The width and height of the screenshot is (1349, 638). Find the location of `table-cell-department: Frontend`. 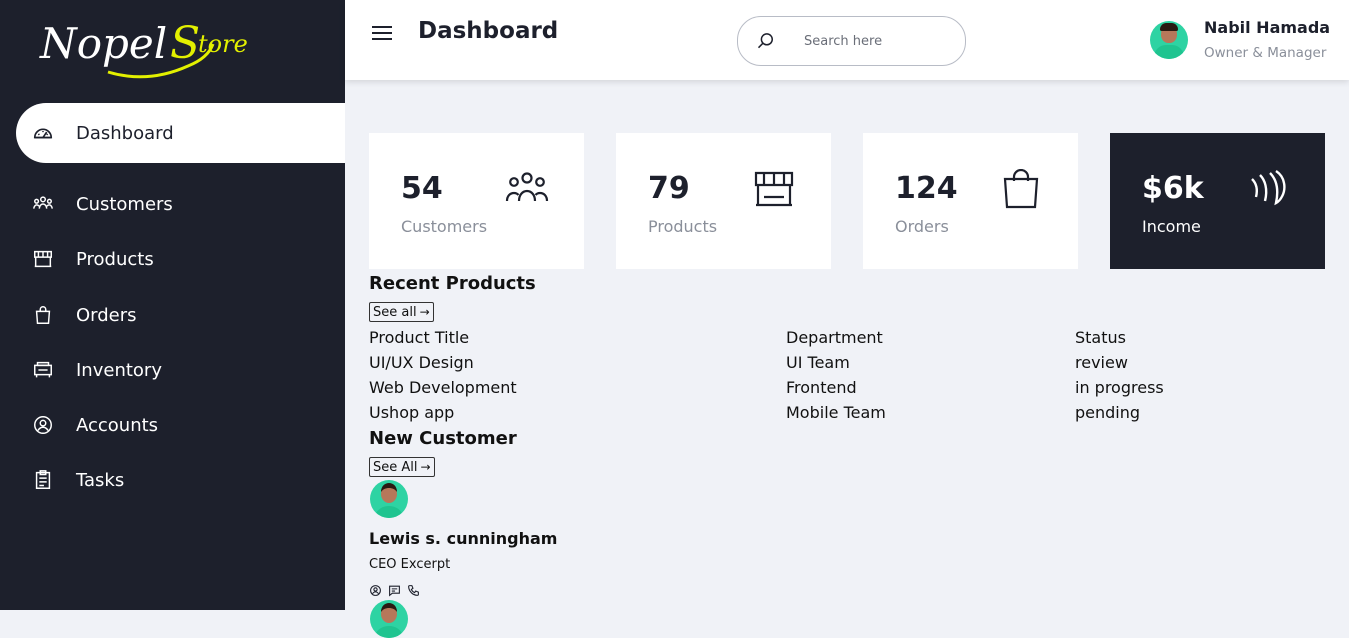

table-cell-department: Frontend is located at coordinates (821, 387).